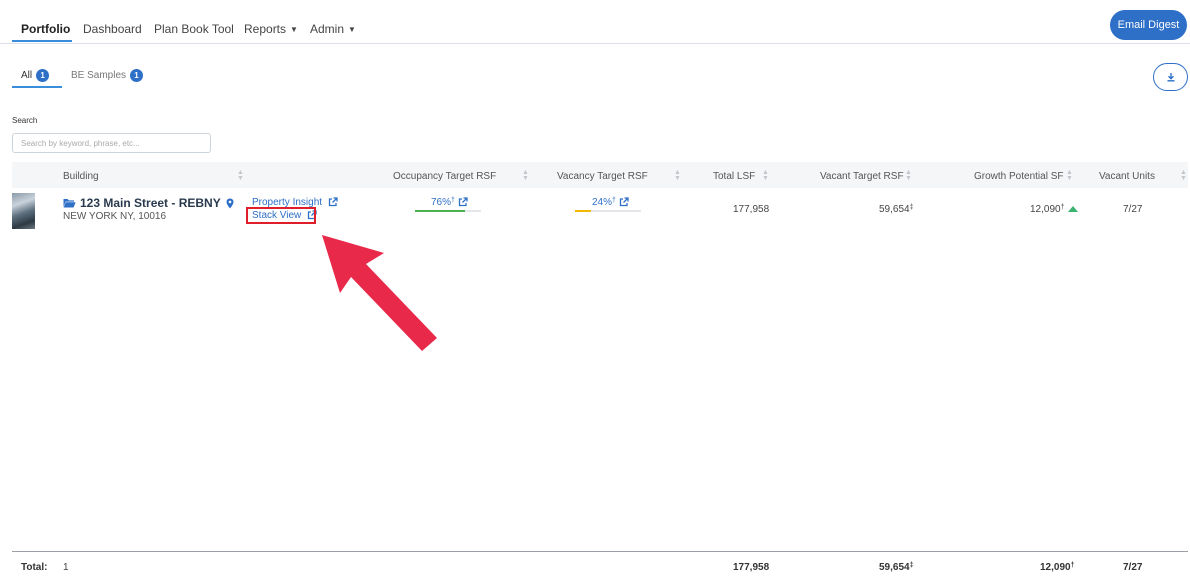 This screenshot has height=579, width=1190. What do you see at coordinates (862, 176) in the screenshot?
I see `header-vacant-target-rsf: Vacant Target RSF` at bounding box center [862, 176].